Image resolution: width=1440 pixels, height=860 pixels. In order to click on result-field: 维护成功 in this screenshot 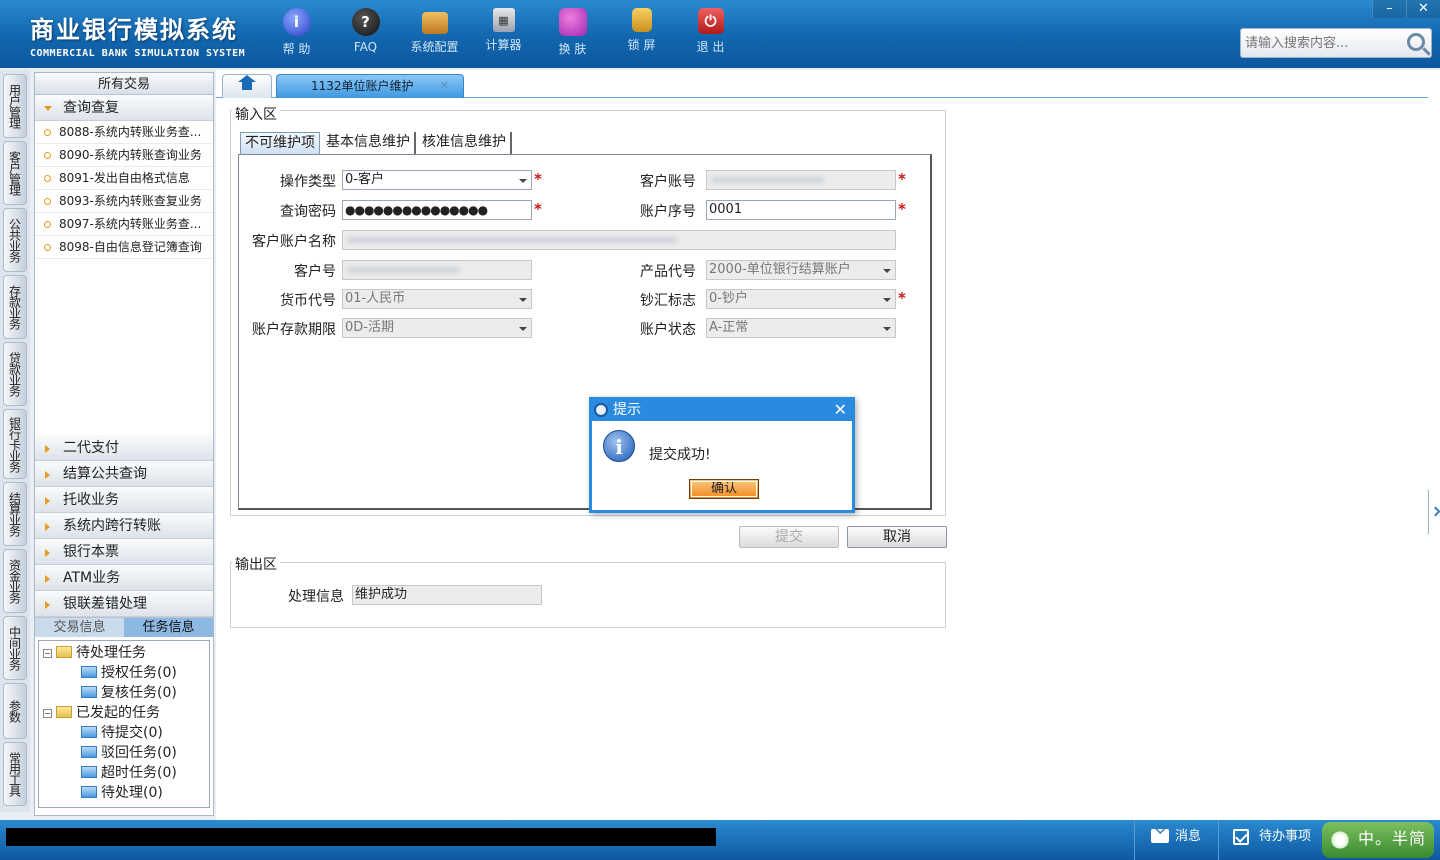, I will do `click(447, 595)`.